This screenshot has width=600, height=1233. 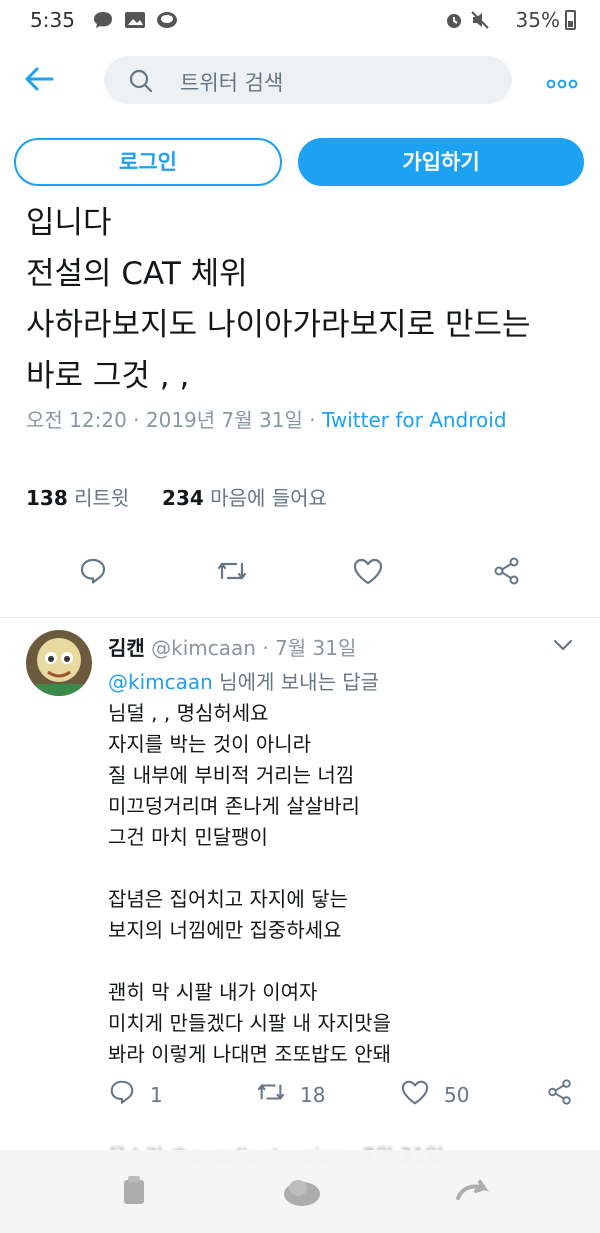 I want to click on reply-like-count: 50, so click(x=457, y=1094).